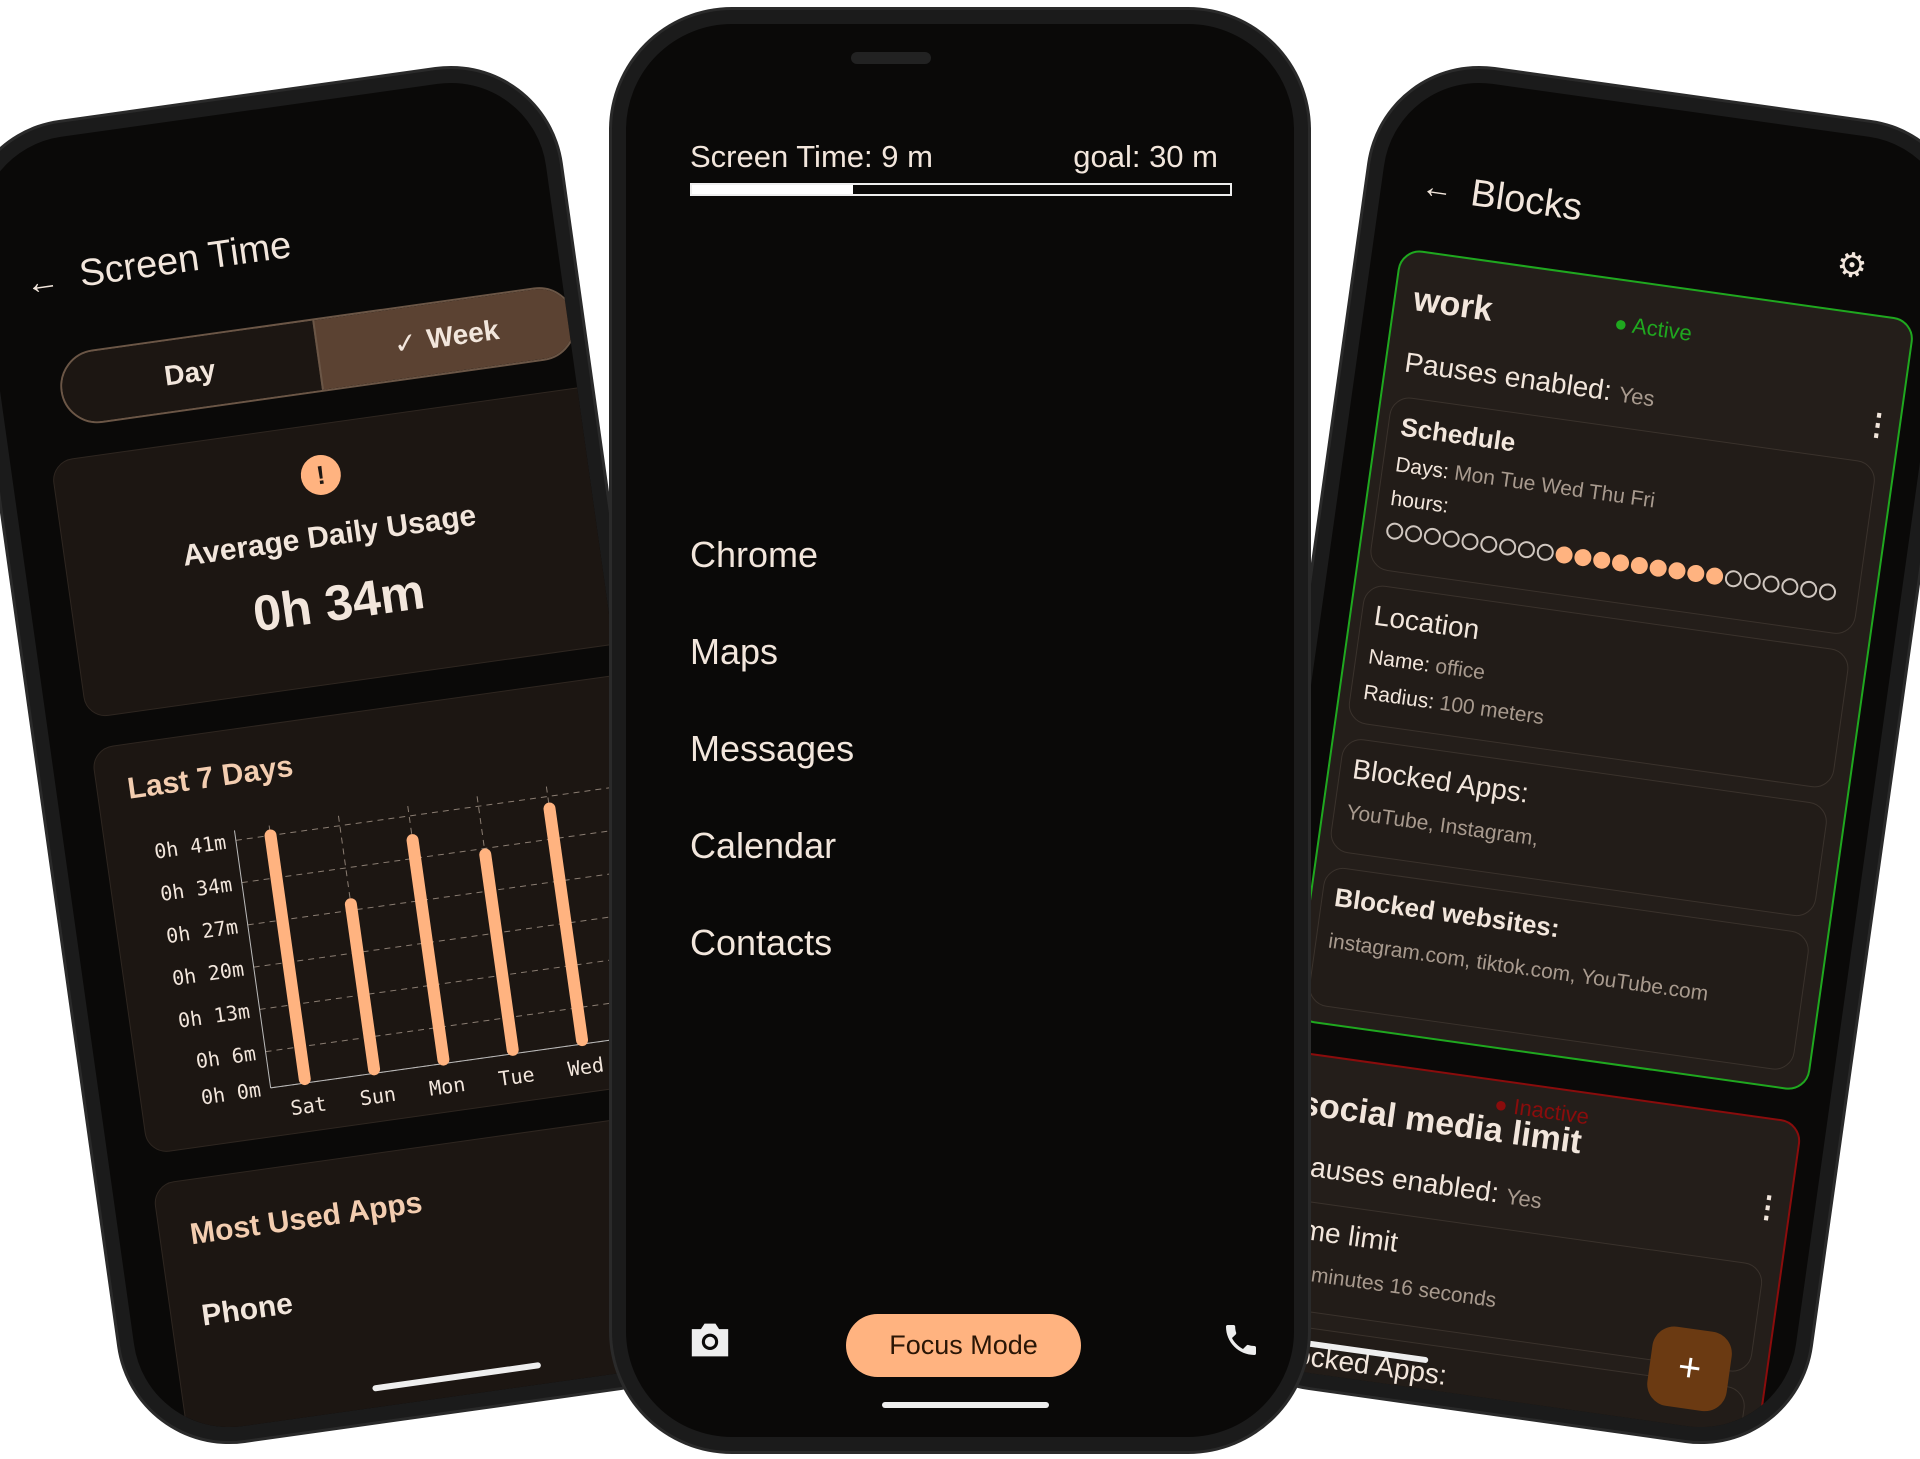  What do you see at coordinates (1526, 201) in the screenshot?
I see `page-title: Blocks` at bounding box center [1526, 201].